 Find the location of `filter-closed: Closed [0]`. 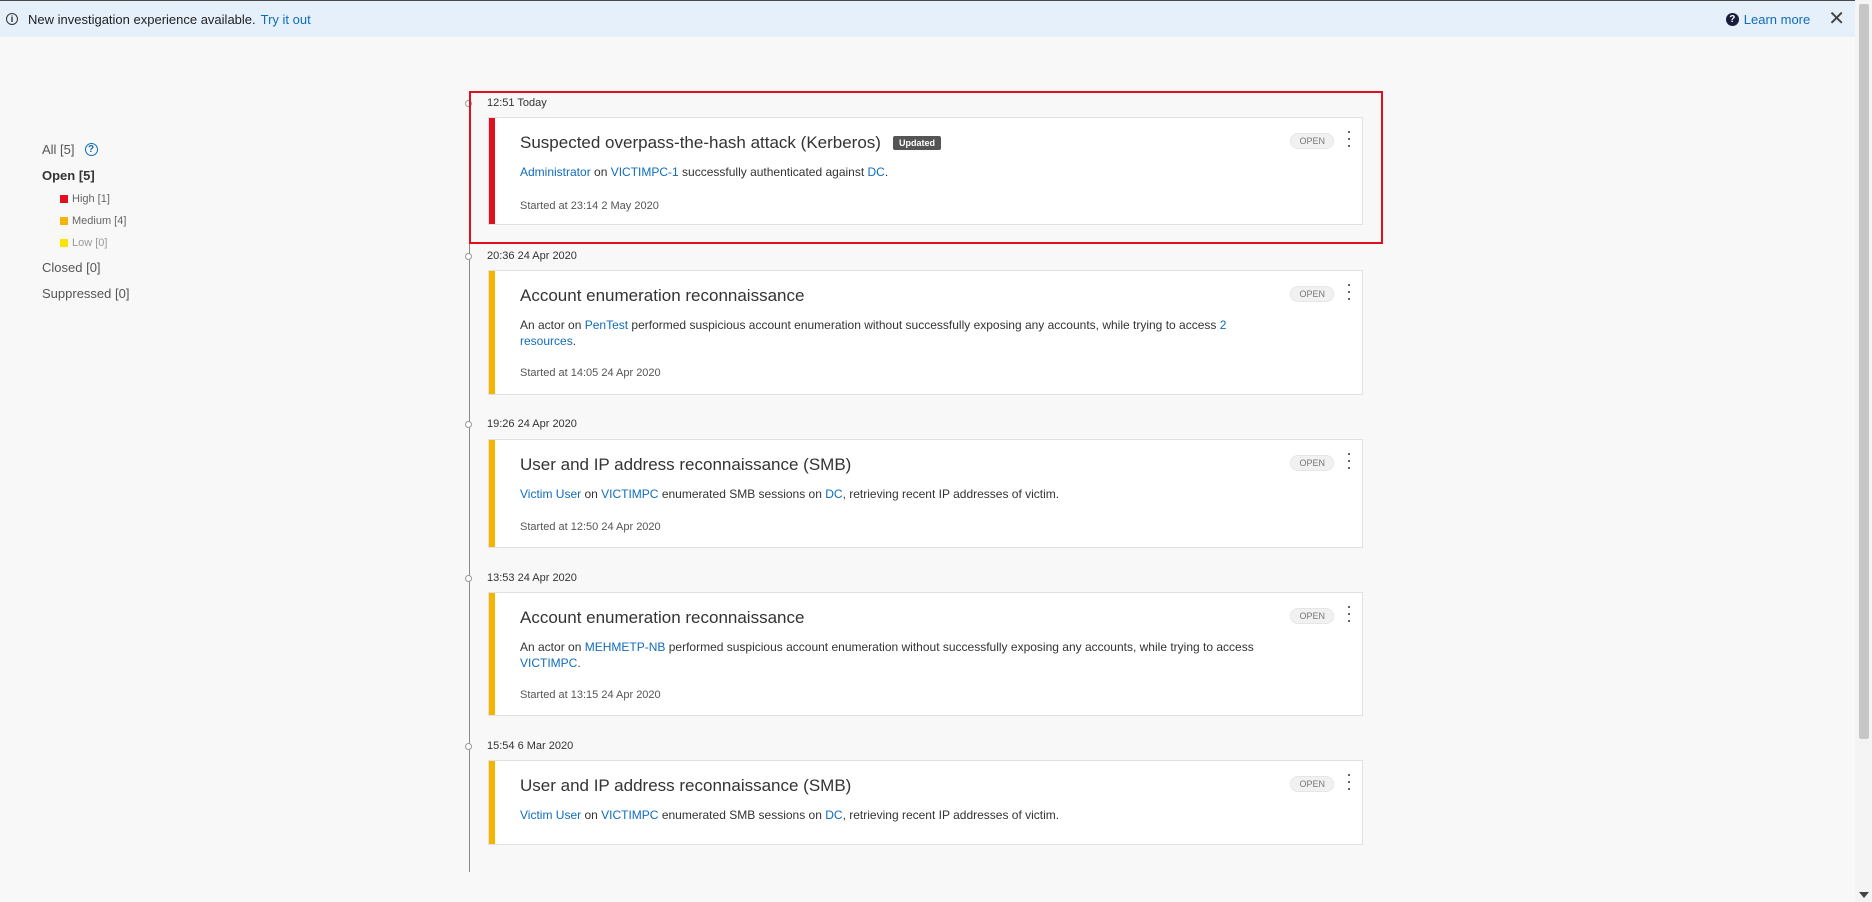

filter-closed: Closed [0] is located at coordinates (85, 267).